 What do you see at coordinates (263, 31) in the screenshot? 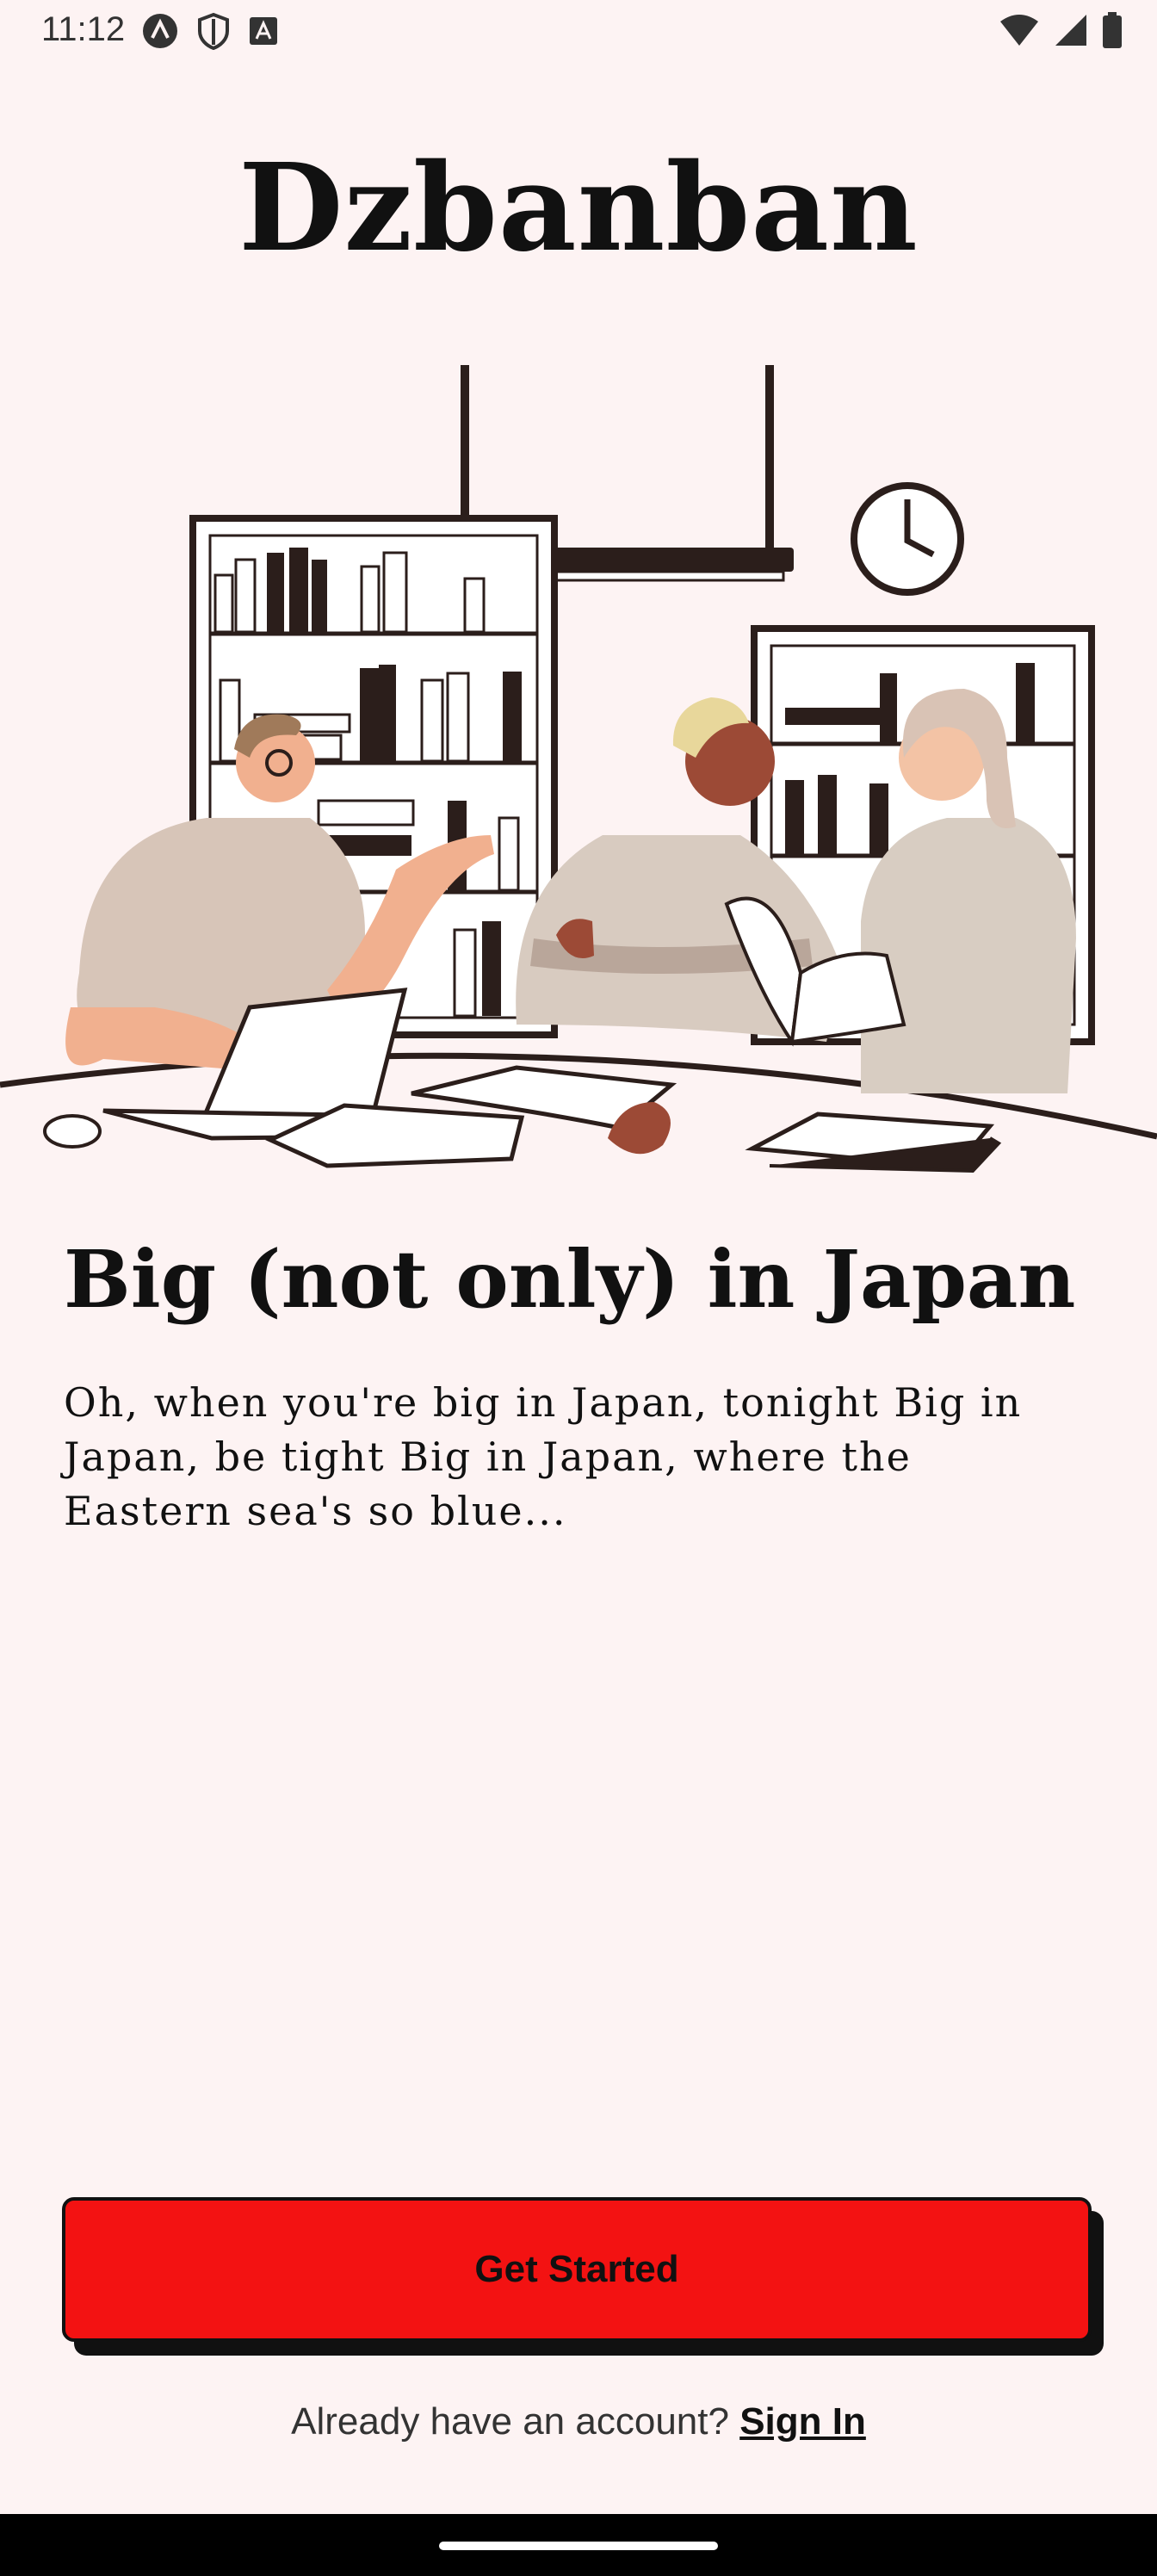
I see `keyboard-a-icon` at bounding box center [263, 31].